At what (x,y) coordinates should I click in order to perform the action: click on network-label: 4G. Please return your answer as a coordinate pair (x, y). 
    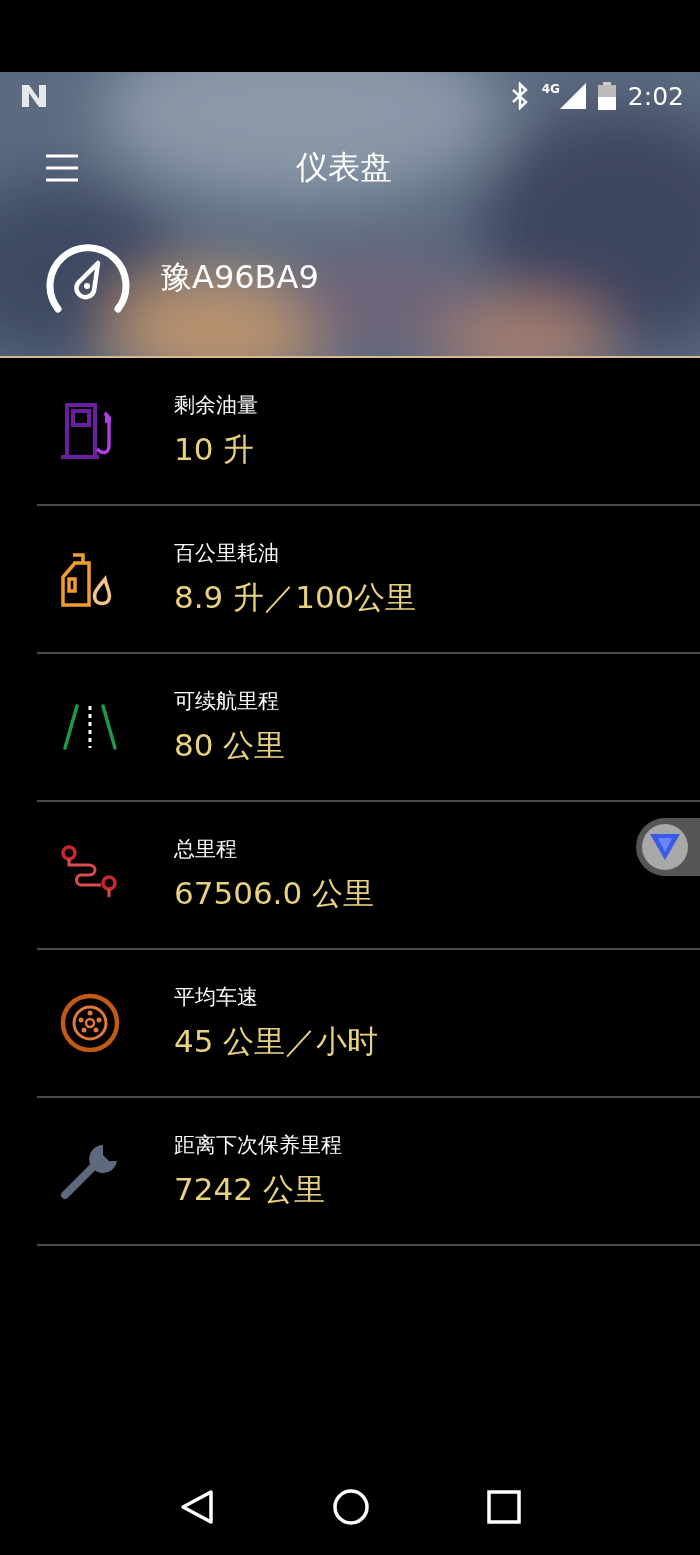
    Looking at the image, I should click on (550, 89).